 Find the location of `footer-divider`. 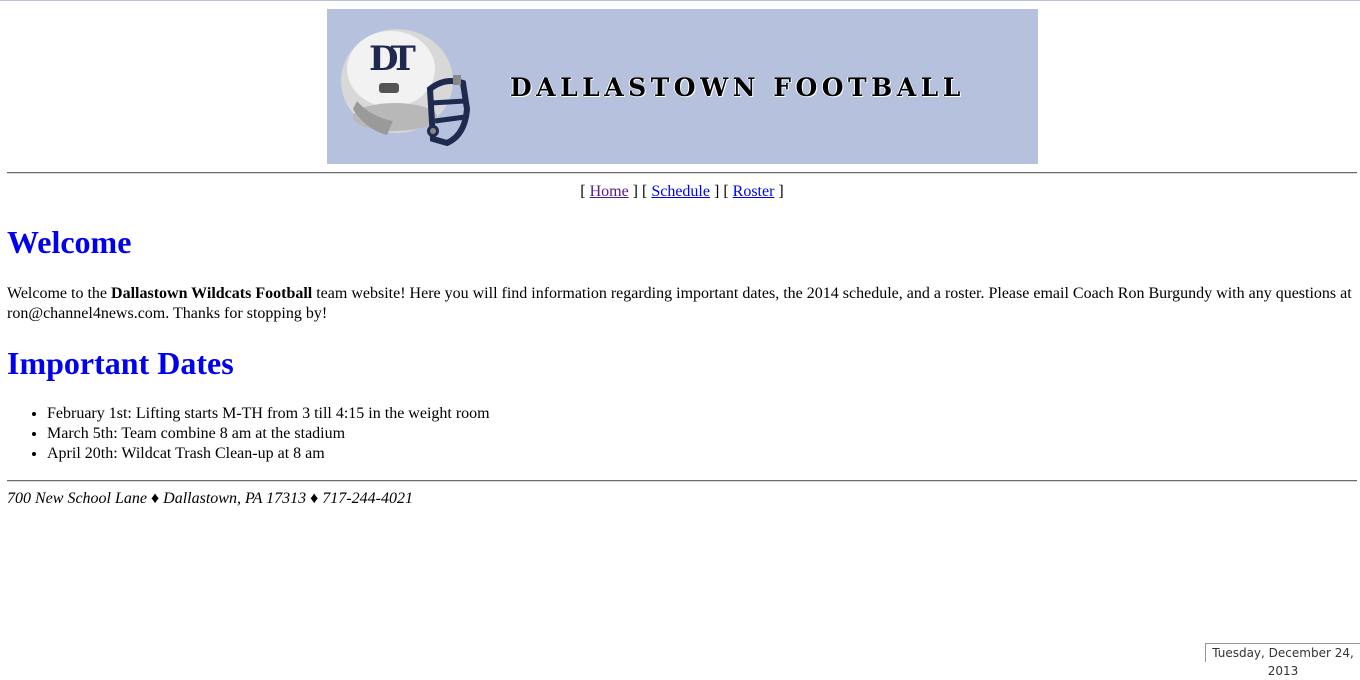

footer-divider is located at coordinates (682, 481).